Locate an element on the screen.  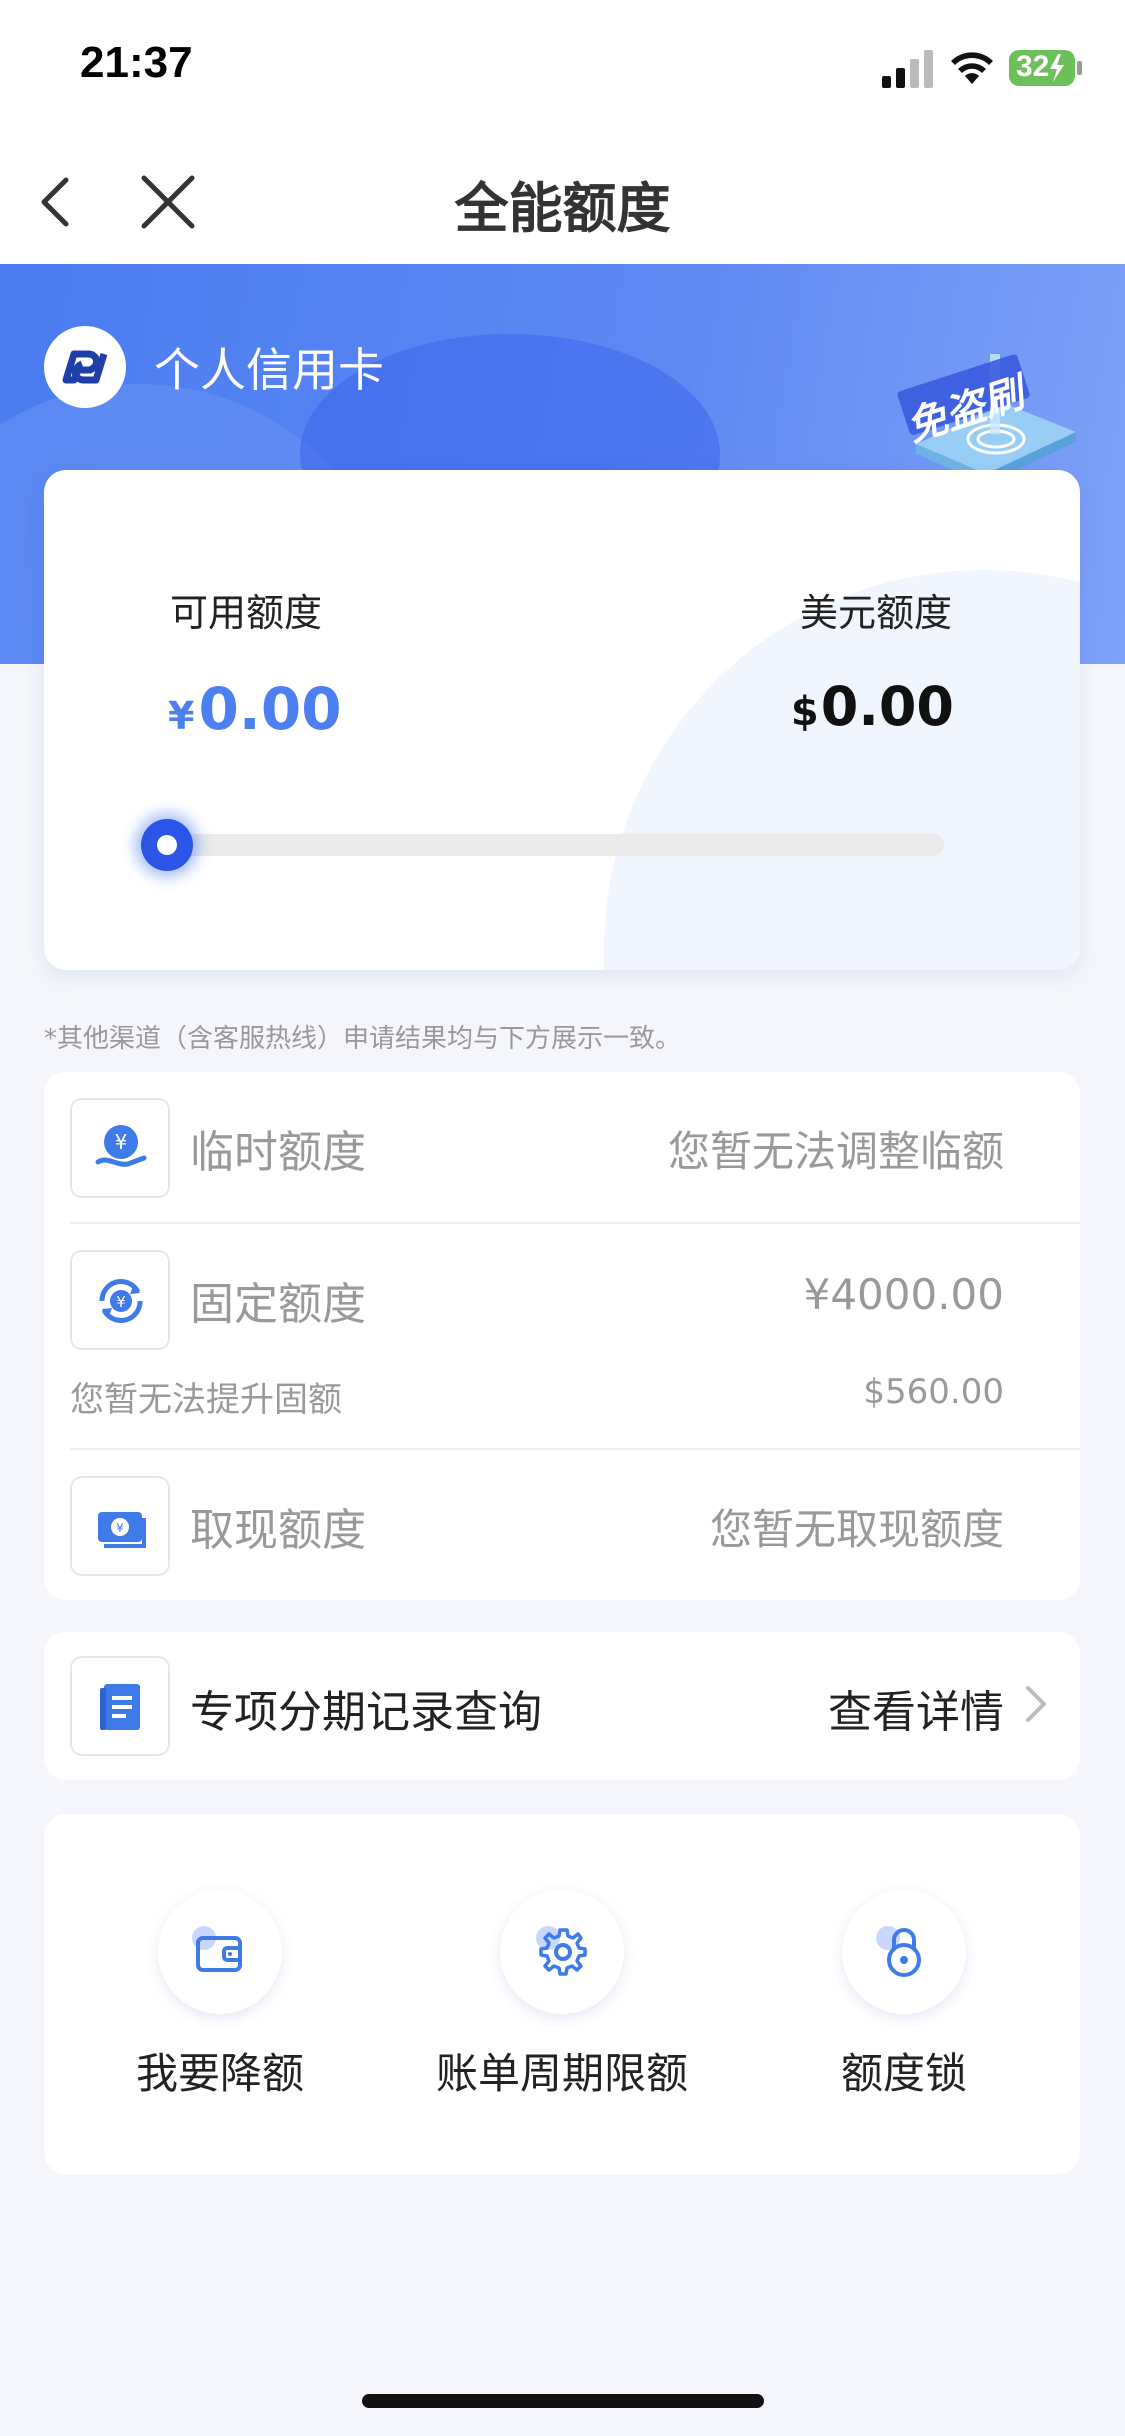
usd-limit-value: $0.00 is located at coordinates (872, 706).